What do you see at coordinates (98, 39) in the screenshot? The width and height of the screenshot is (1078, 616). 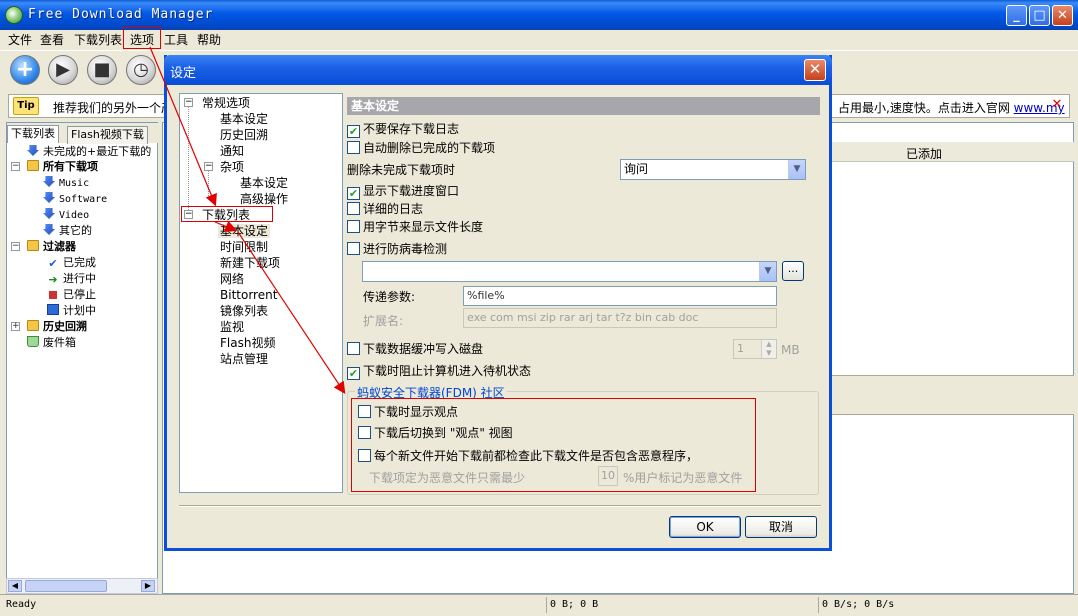 I see `menu-download-list: 下载列表` at bounding box center [98, 39].